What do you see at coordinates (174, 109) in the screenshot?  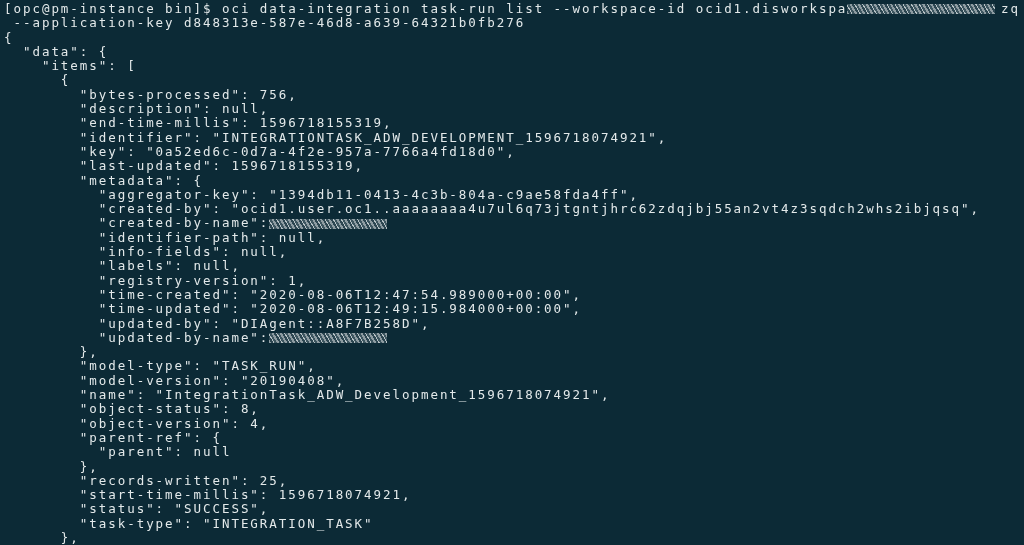 I see `terminal-line: "description": null,` at bounding box center [174, 109].